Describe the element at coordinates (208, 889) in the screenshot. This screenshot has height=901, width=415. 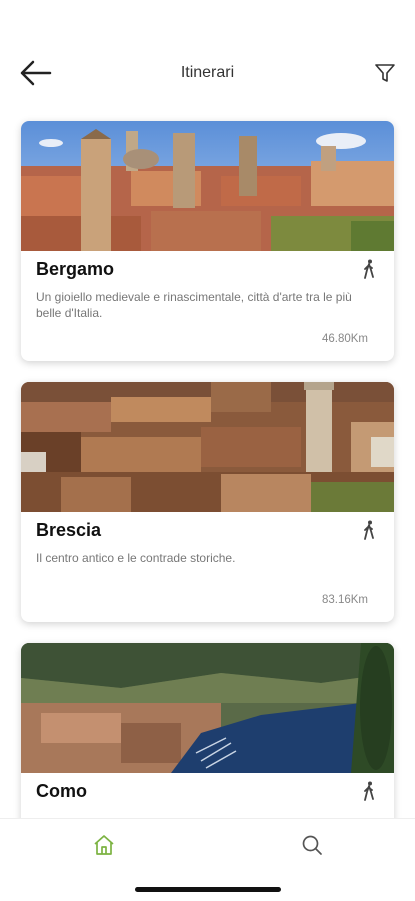
I see `home-indicator` at that location.